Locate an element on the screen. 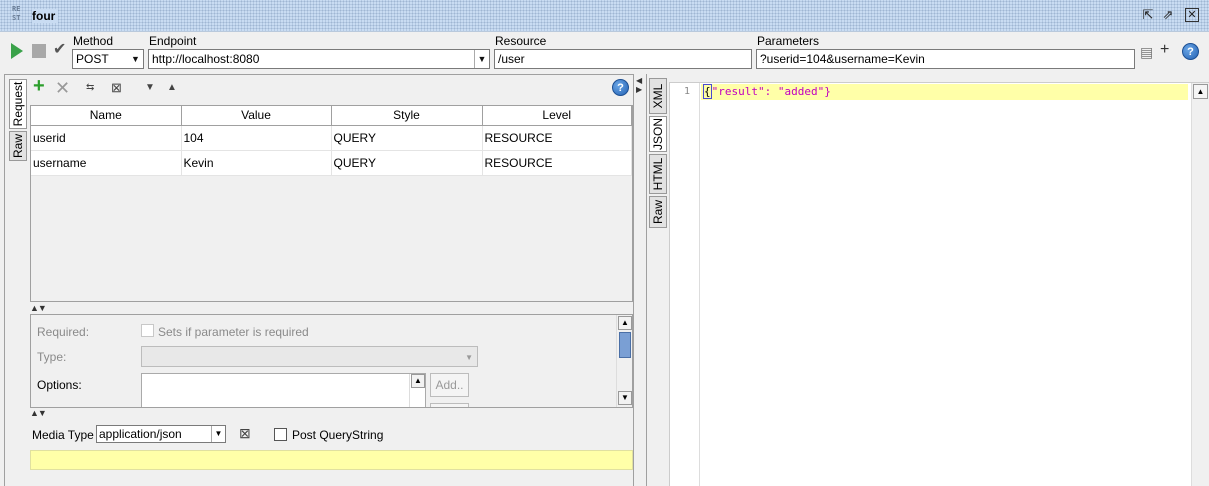 The height and width of the screenshot is (486, 1209). add-param-icon: + is located at coordinates (39, 86).